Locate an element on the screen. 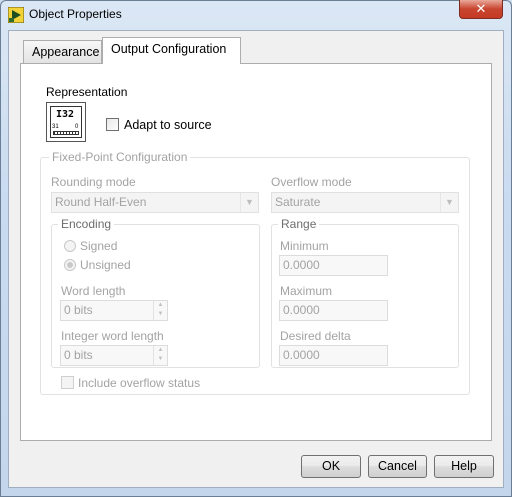 The image size is (512, 497). integer-word-length-label: Integer word length is located at coordinates (112, 336).